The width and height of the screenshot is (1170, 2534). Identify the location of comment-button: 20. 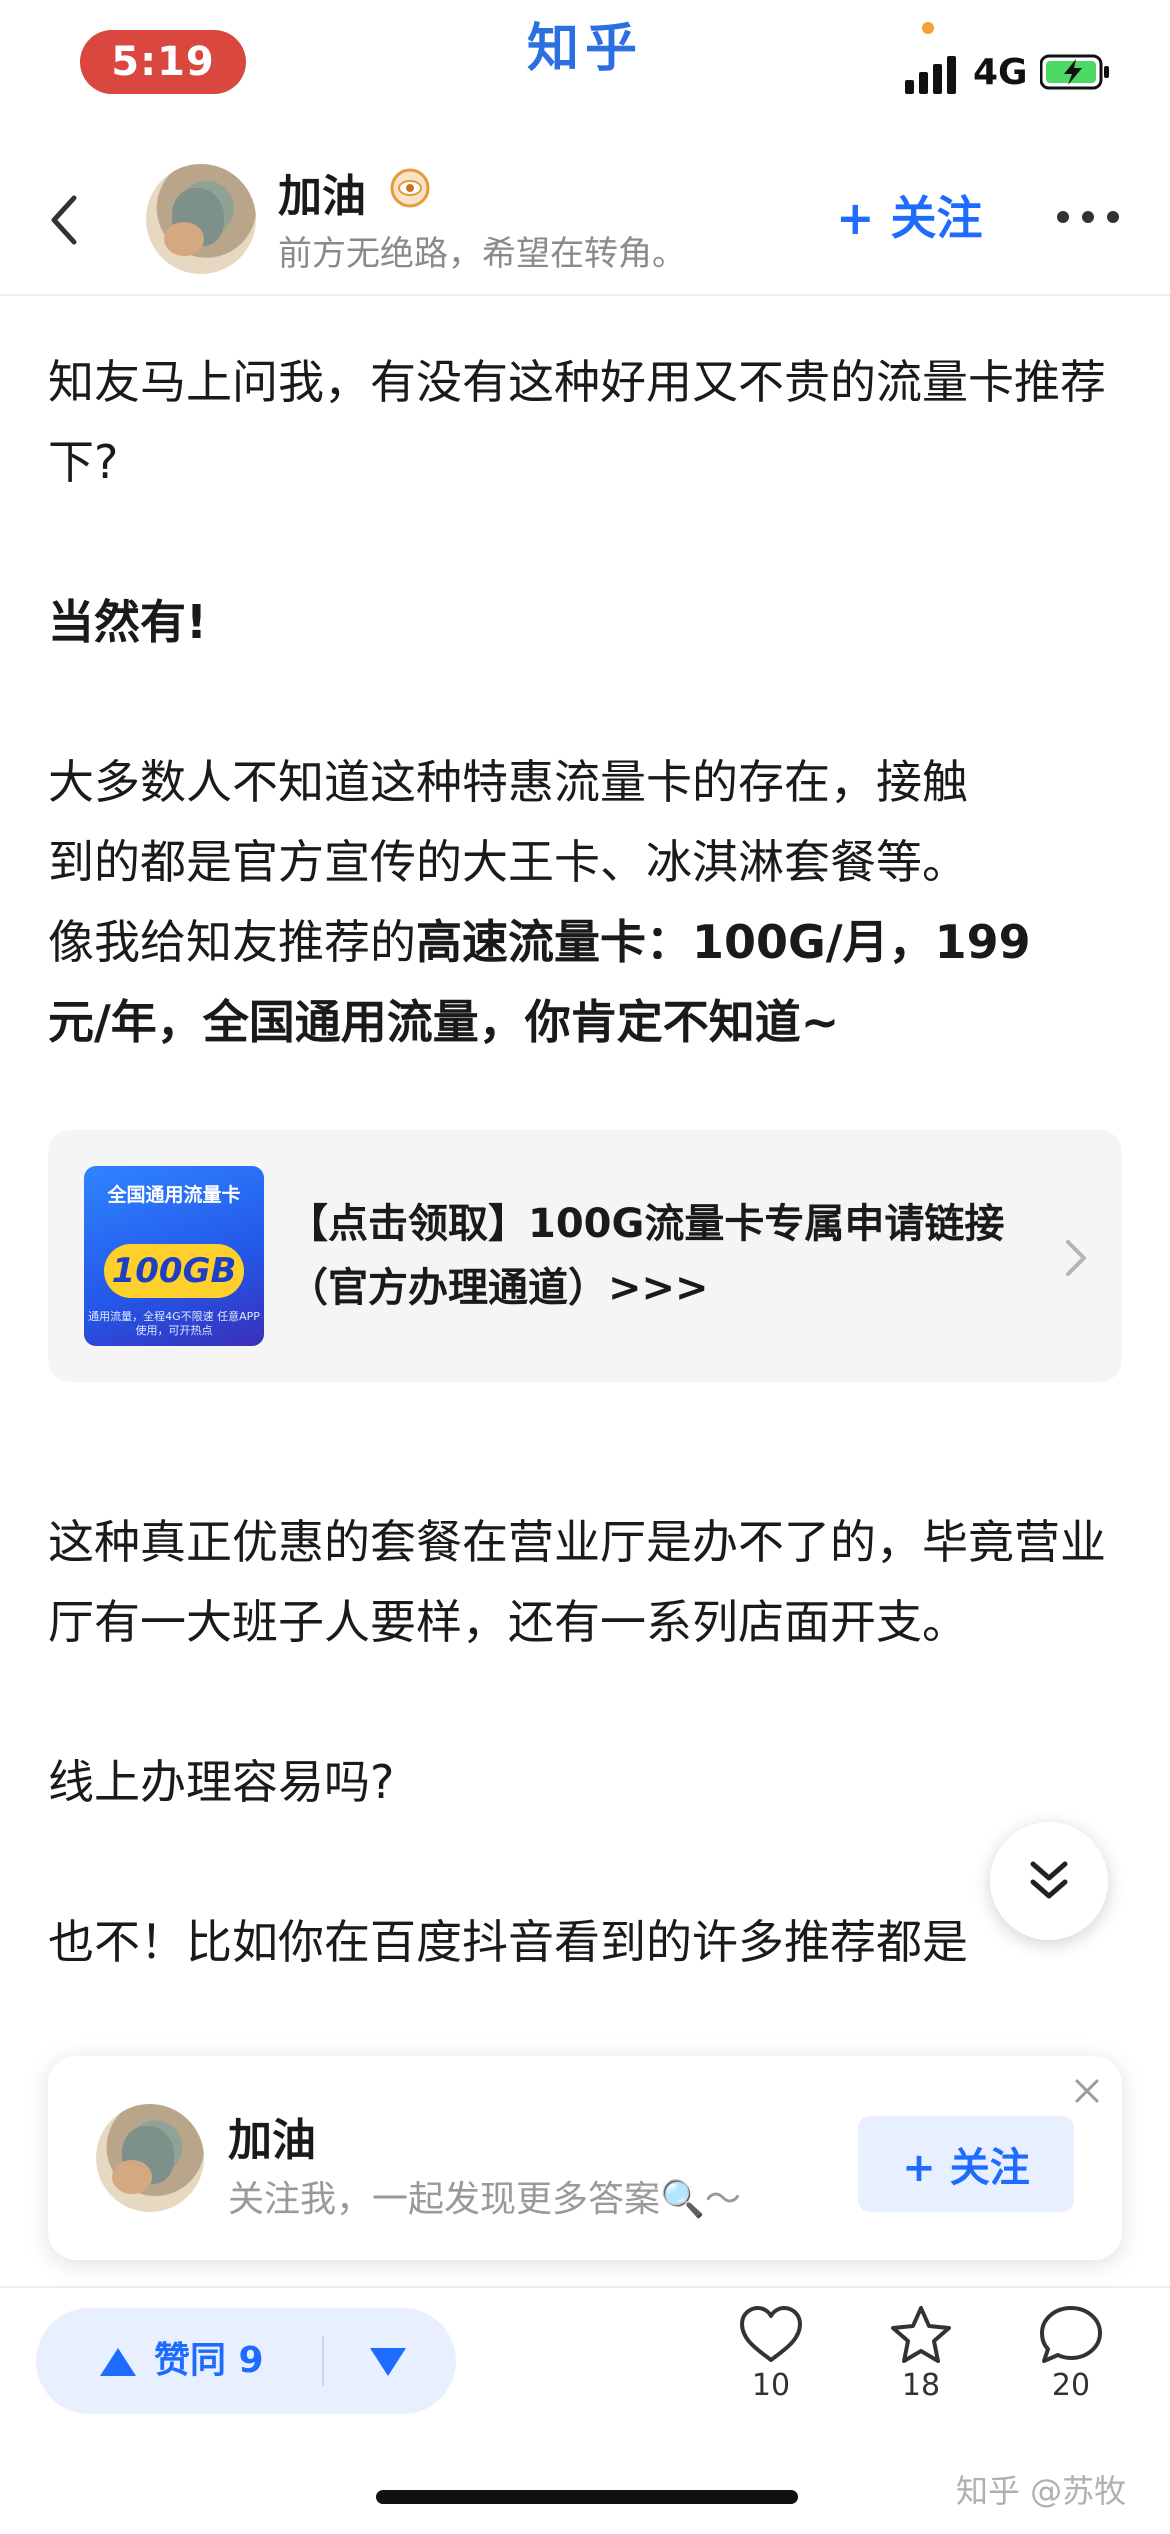
(1071, 2353).